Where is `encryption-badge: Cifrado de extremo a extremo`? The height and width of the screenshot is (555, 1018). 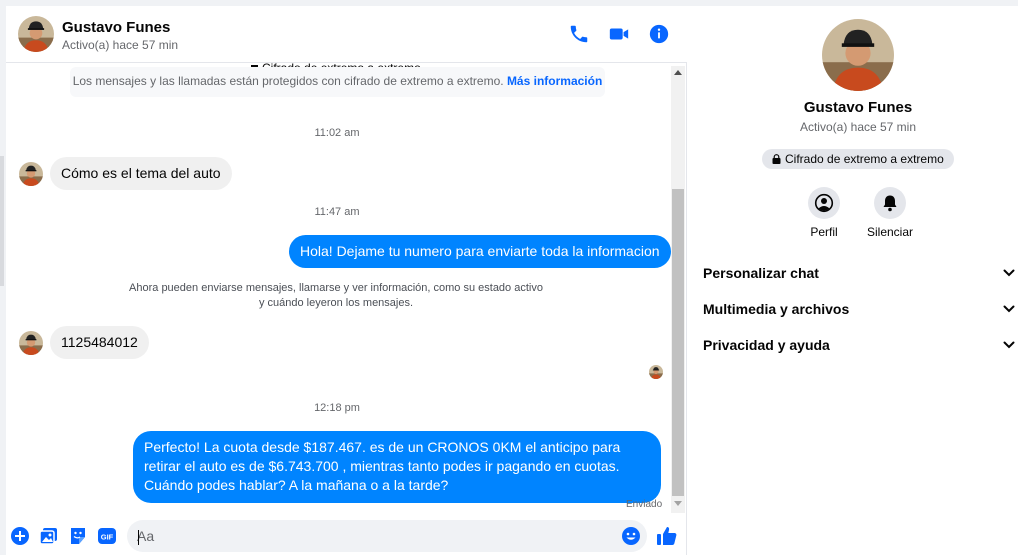 encryption-badge: Cifrado de extremo a extremo is located at coordinates (858, 159).